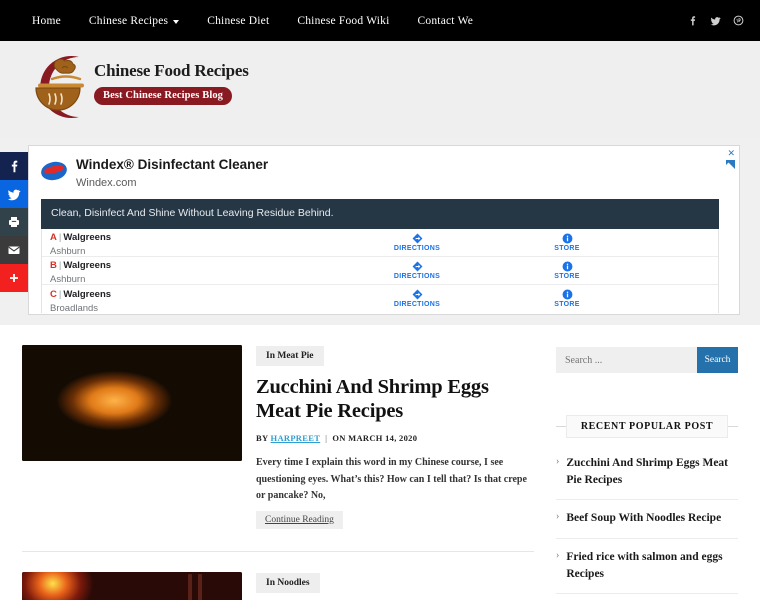  Describe the element at coordinates (738, 20) in the screenshot. I see `pinterest-icon` at that location.